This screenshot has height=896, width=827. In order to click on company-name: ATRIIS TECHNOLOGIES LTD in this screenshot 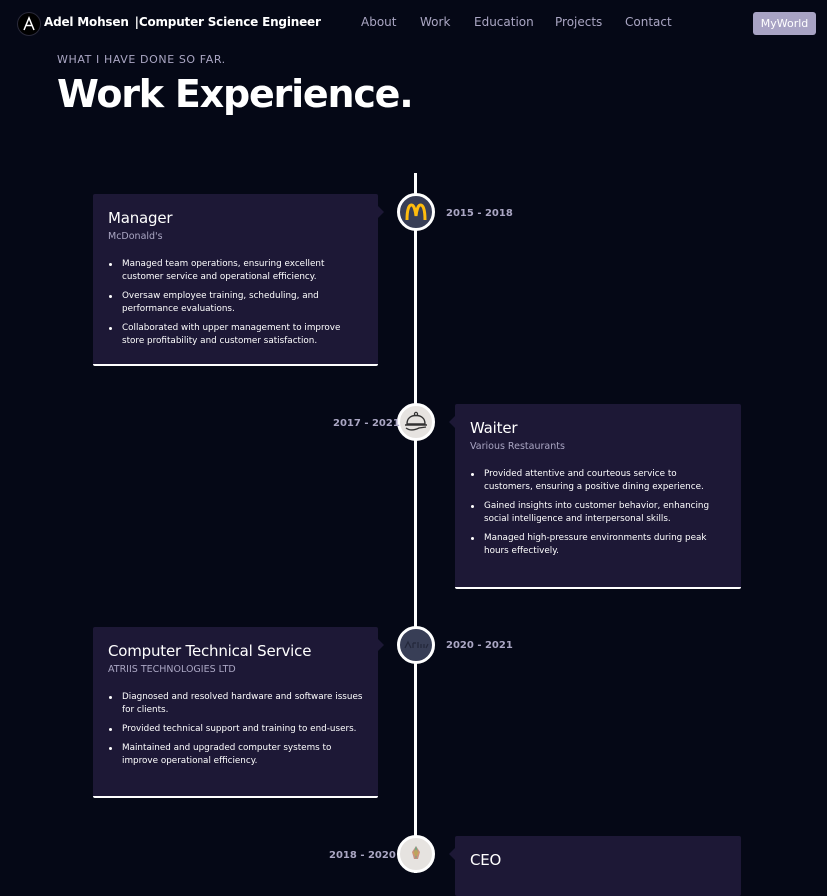, I will do `click(172, 669)`.